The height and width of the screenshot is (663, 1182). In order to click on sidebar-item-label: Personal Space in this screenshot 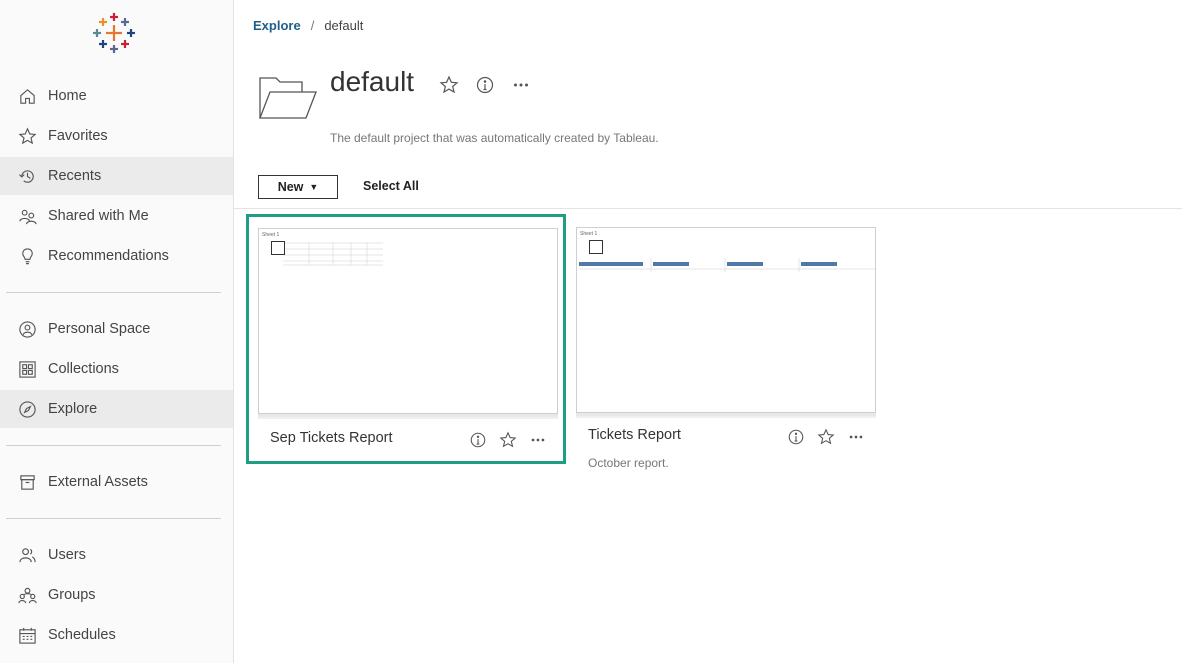, I will do `click(99, 329)`.